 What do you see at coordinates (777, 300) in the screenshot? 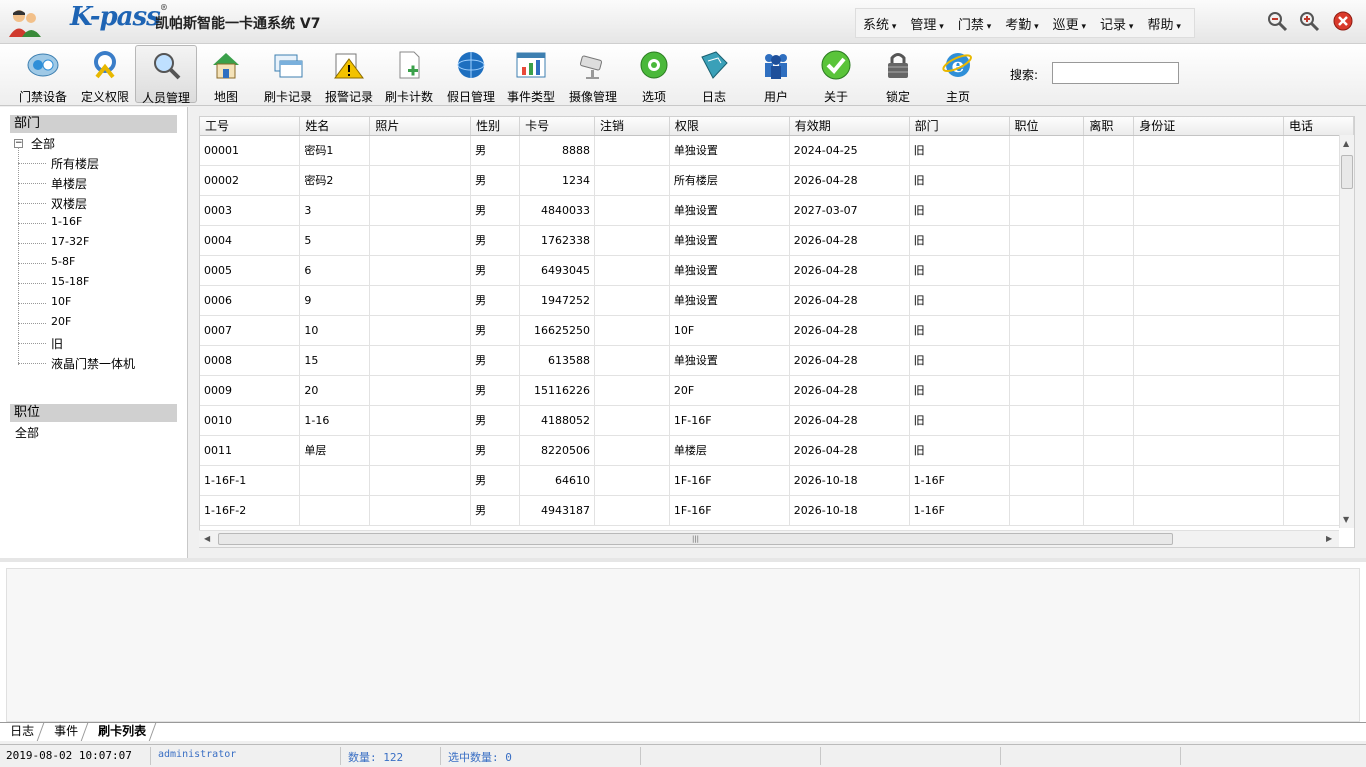
I see `table-row: 0006 9 男 1947252 单独设置 2026-04-28 旧` at bounding box center [777, 300].